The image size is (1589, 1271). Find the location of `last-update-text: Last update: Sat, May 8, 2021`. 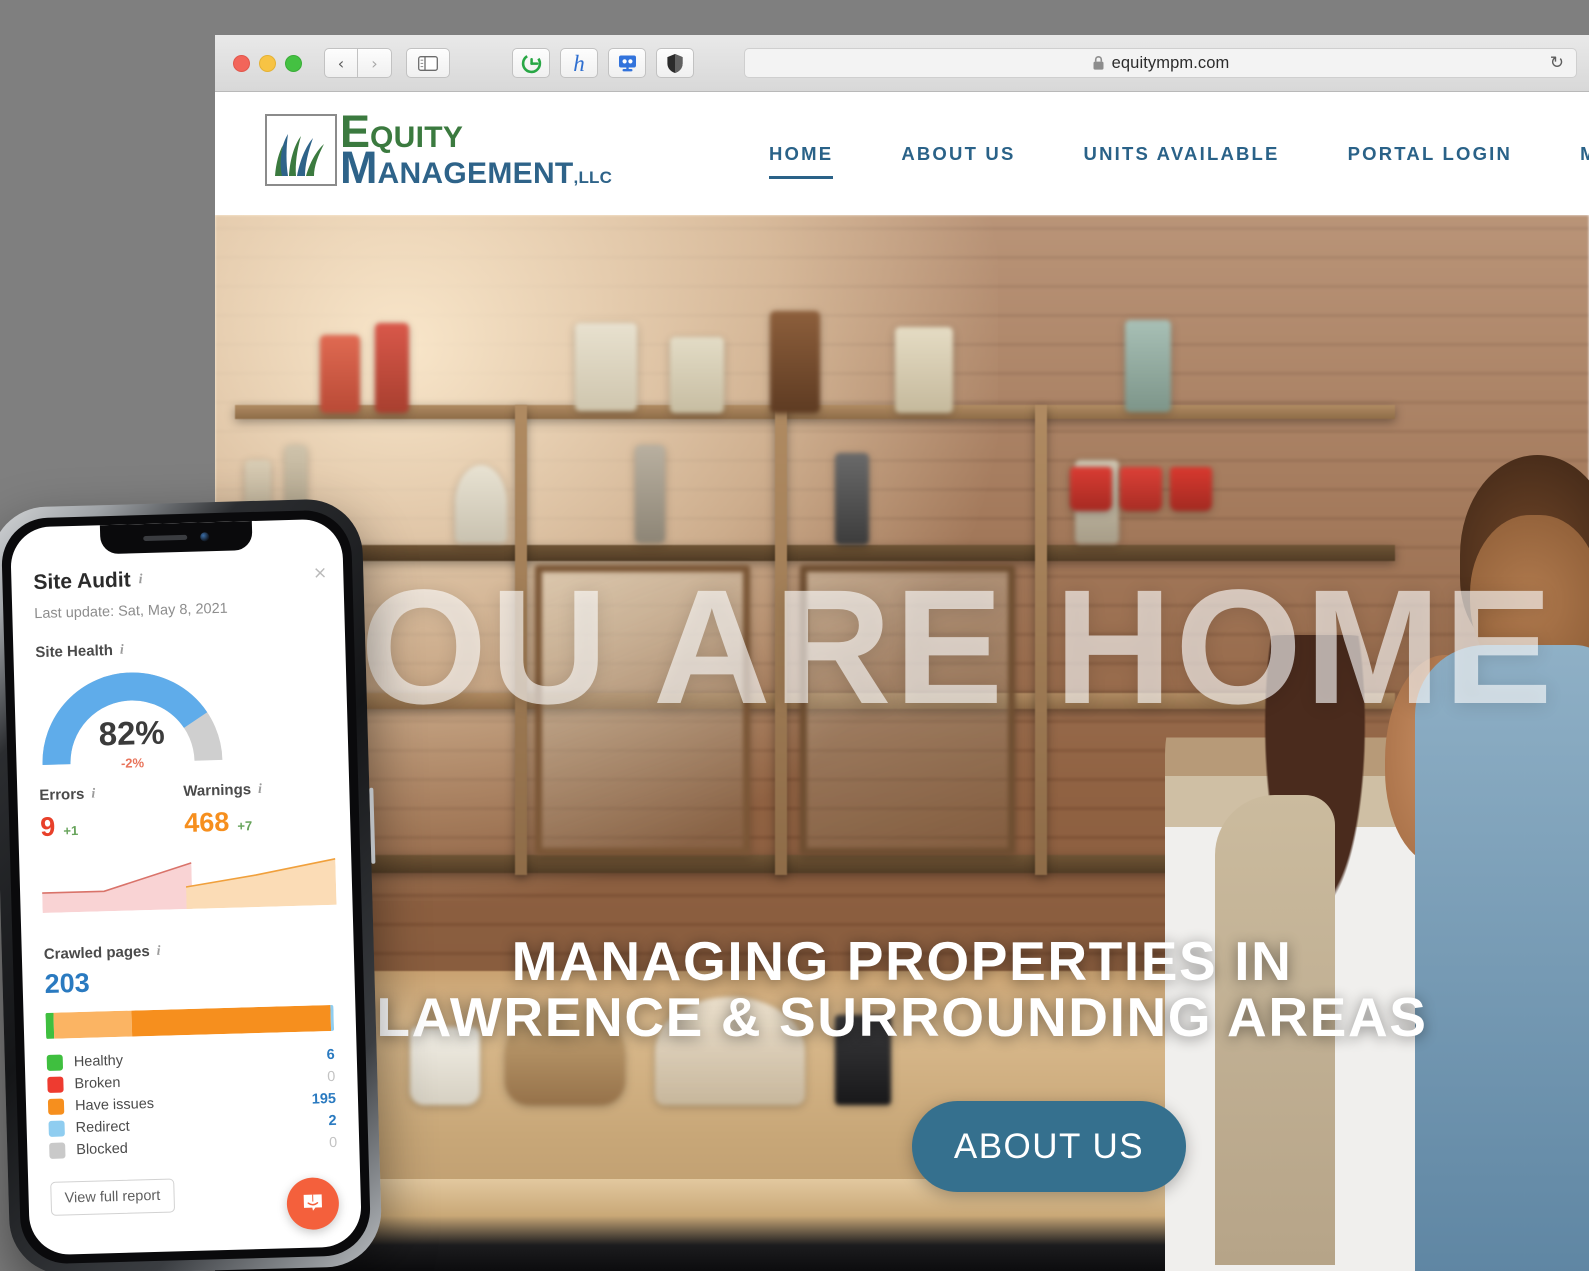

last-update-text: Last update: Sat, May 8, 2021 is located at coordinates (131, 611).